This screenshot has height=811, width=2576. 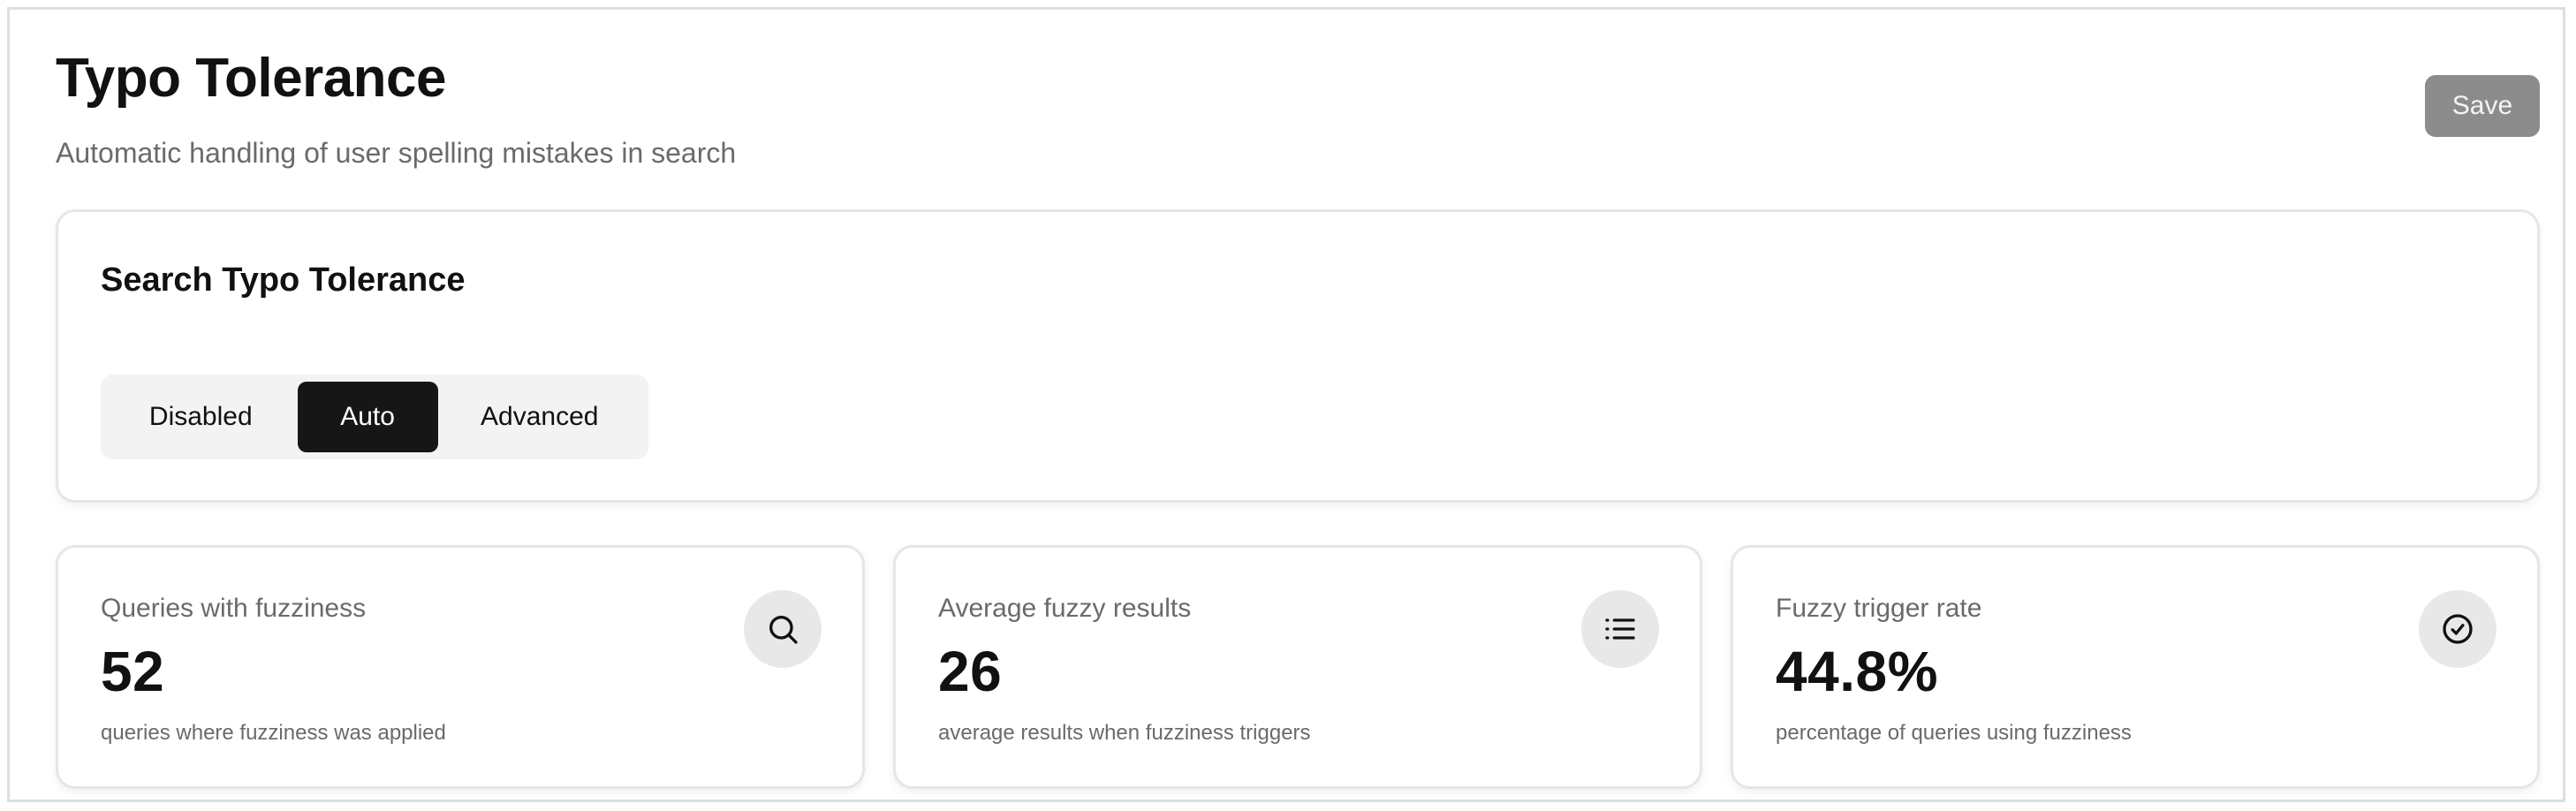 I want to click on stat-caption: average results when fuzziness triggers, so click(x=1125, y=733).